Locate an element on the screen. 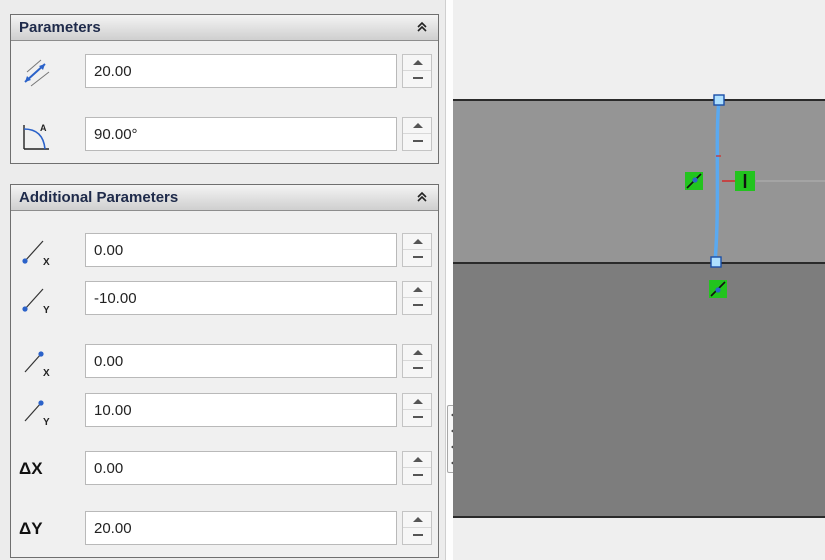 This screenshot has height=560, width=825. start-y-spin-up is located at coordinates (417, 290).